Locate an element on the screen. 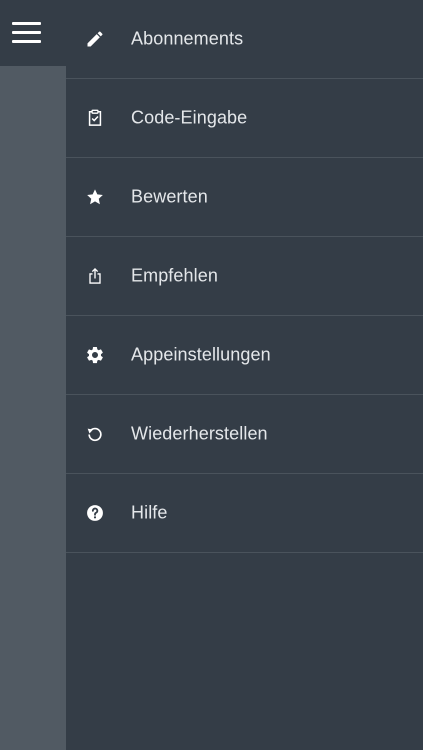 Image resolution: width=423 pixels, height=750 pixels. menu-item-empfehlen: Empfehlen is located at coordinates (244, 276).